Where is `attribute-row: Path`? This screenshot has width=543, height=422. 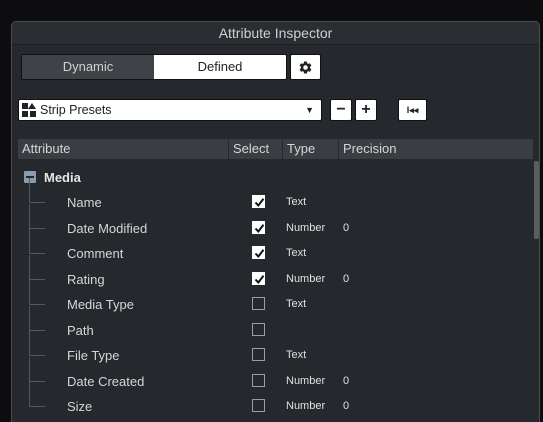
attribute-row: Path is located at coordinates (275, 324).